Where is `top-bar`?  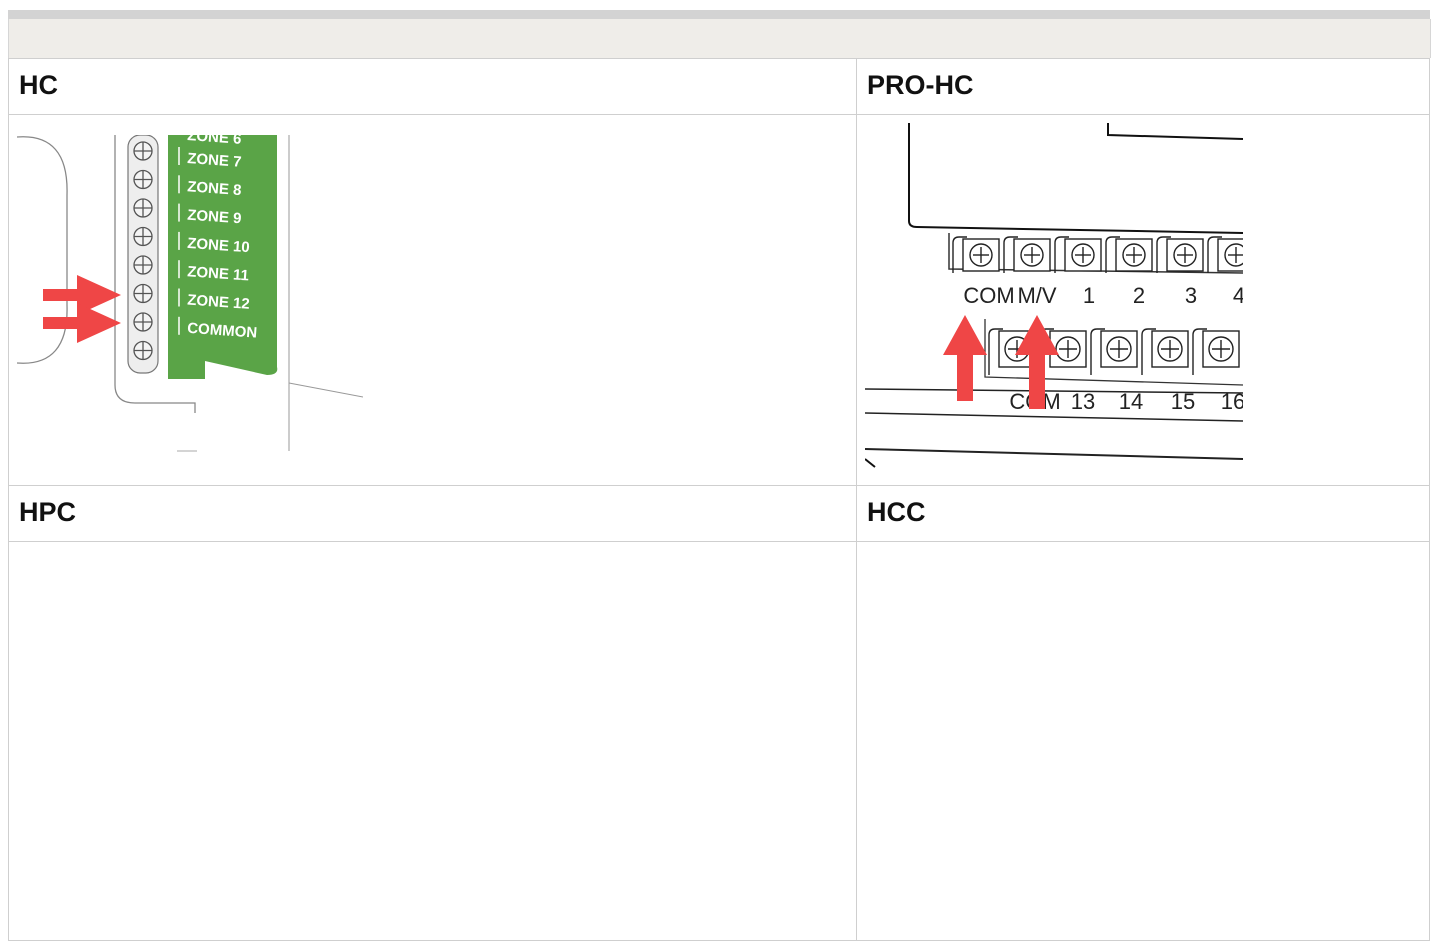
top-bar is located at coordinates (719, 14).